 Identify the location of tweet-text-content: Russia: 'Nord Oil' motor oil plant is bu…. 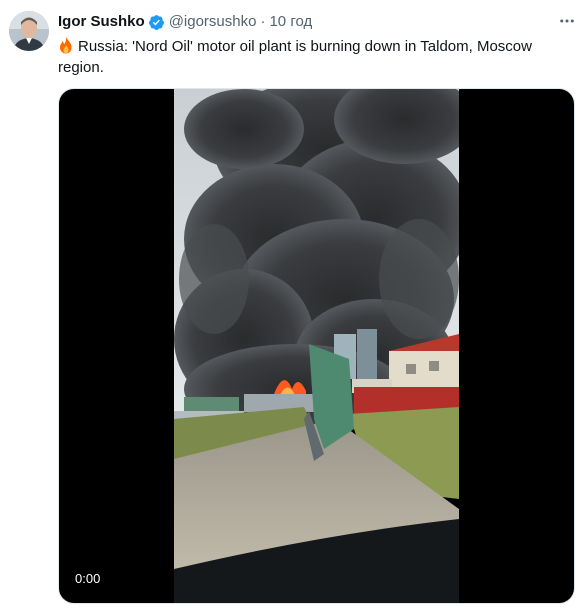
(295, 57).